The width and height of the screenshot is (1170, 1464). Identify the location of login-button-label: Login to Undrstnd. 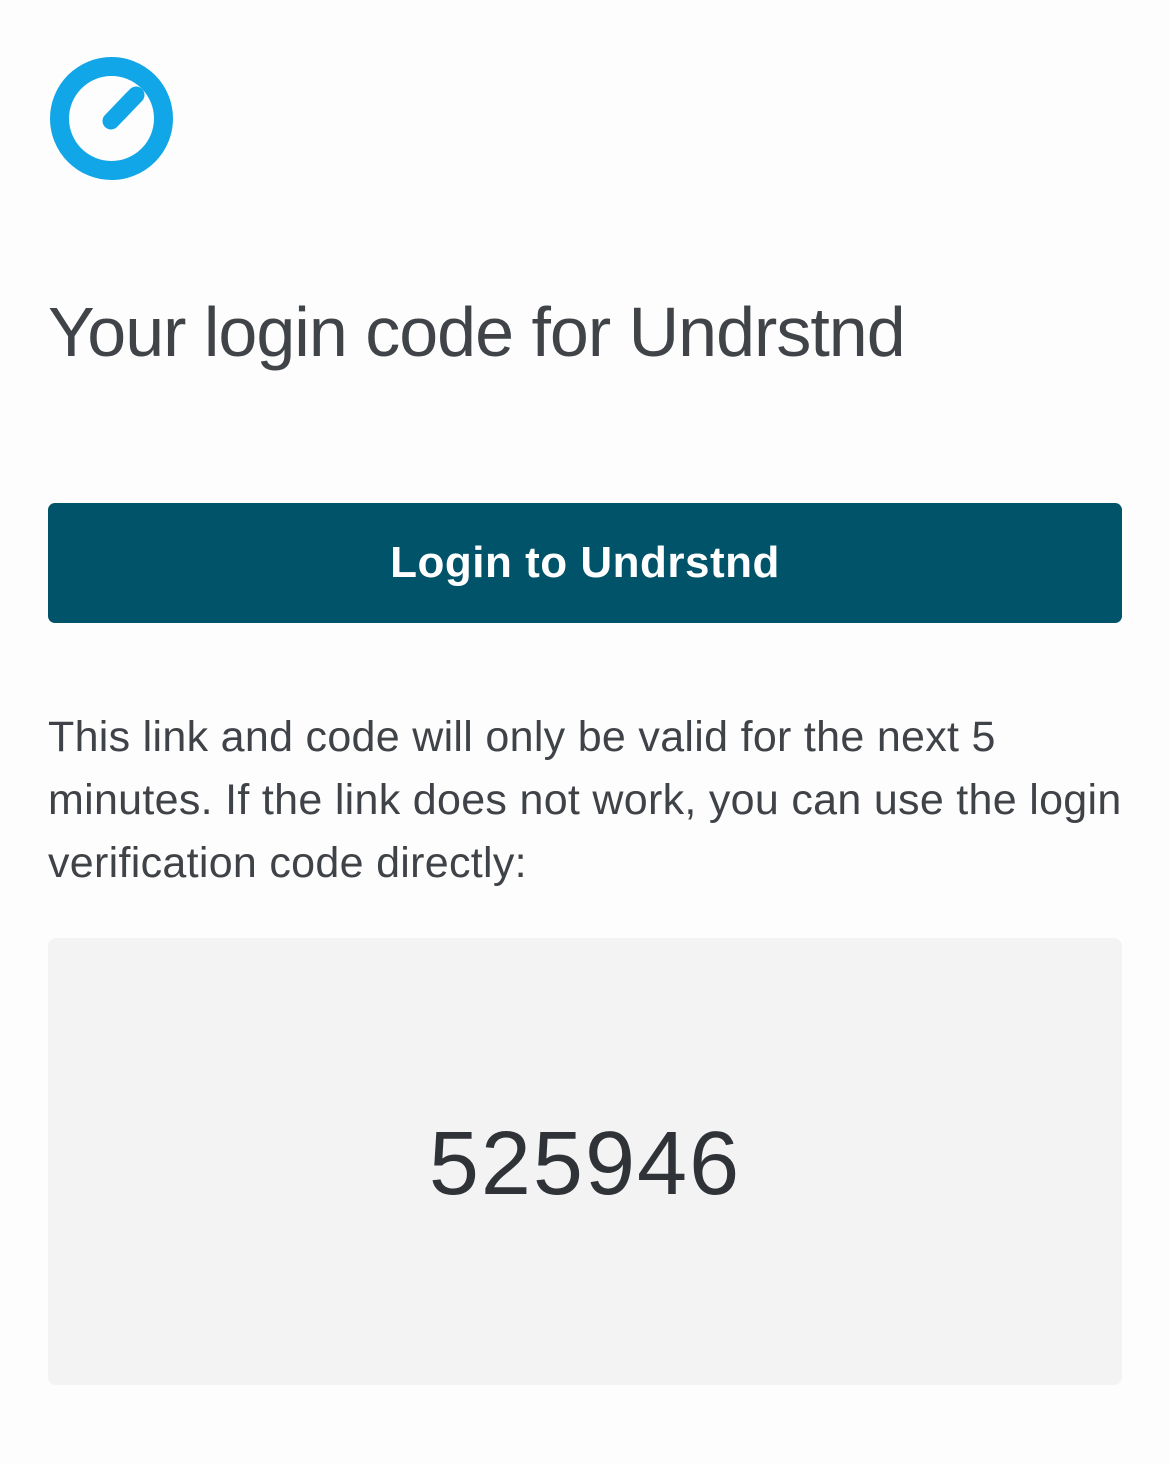
(585, 562).